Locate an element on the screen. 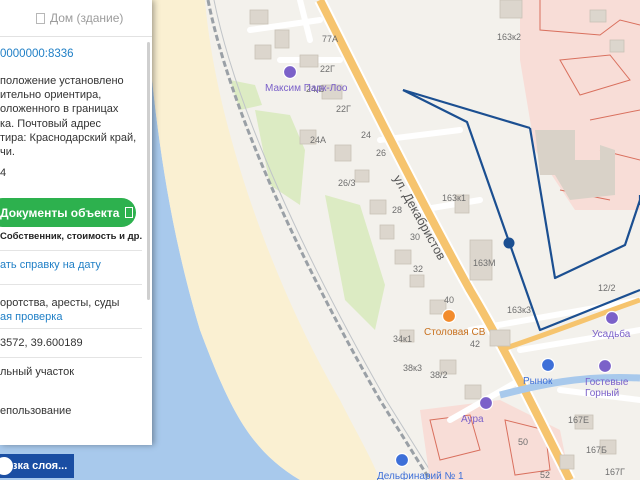 The width and height of the screenshot is (640, 480). house-number-label: 163к1 is located at coordinates (454, 198).